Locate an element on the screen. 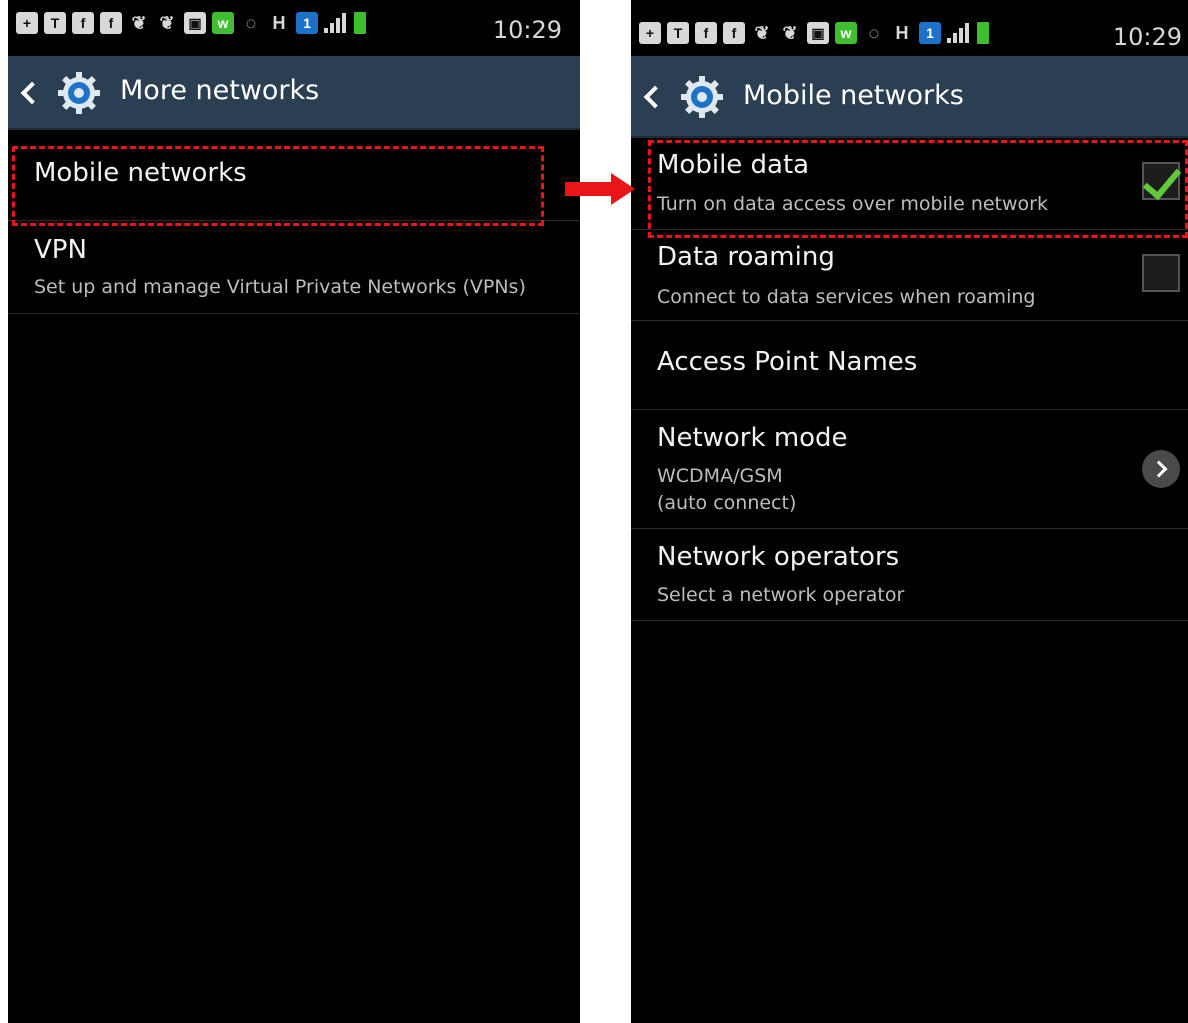  item-summary: Connect to data services when roaming is located at coordinates (846, 297).